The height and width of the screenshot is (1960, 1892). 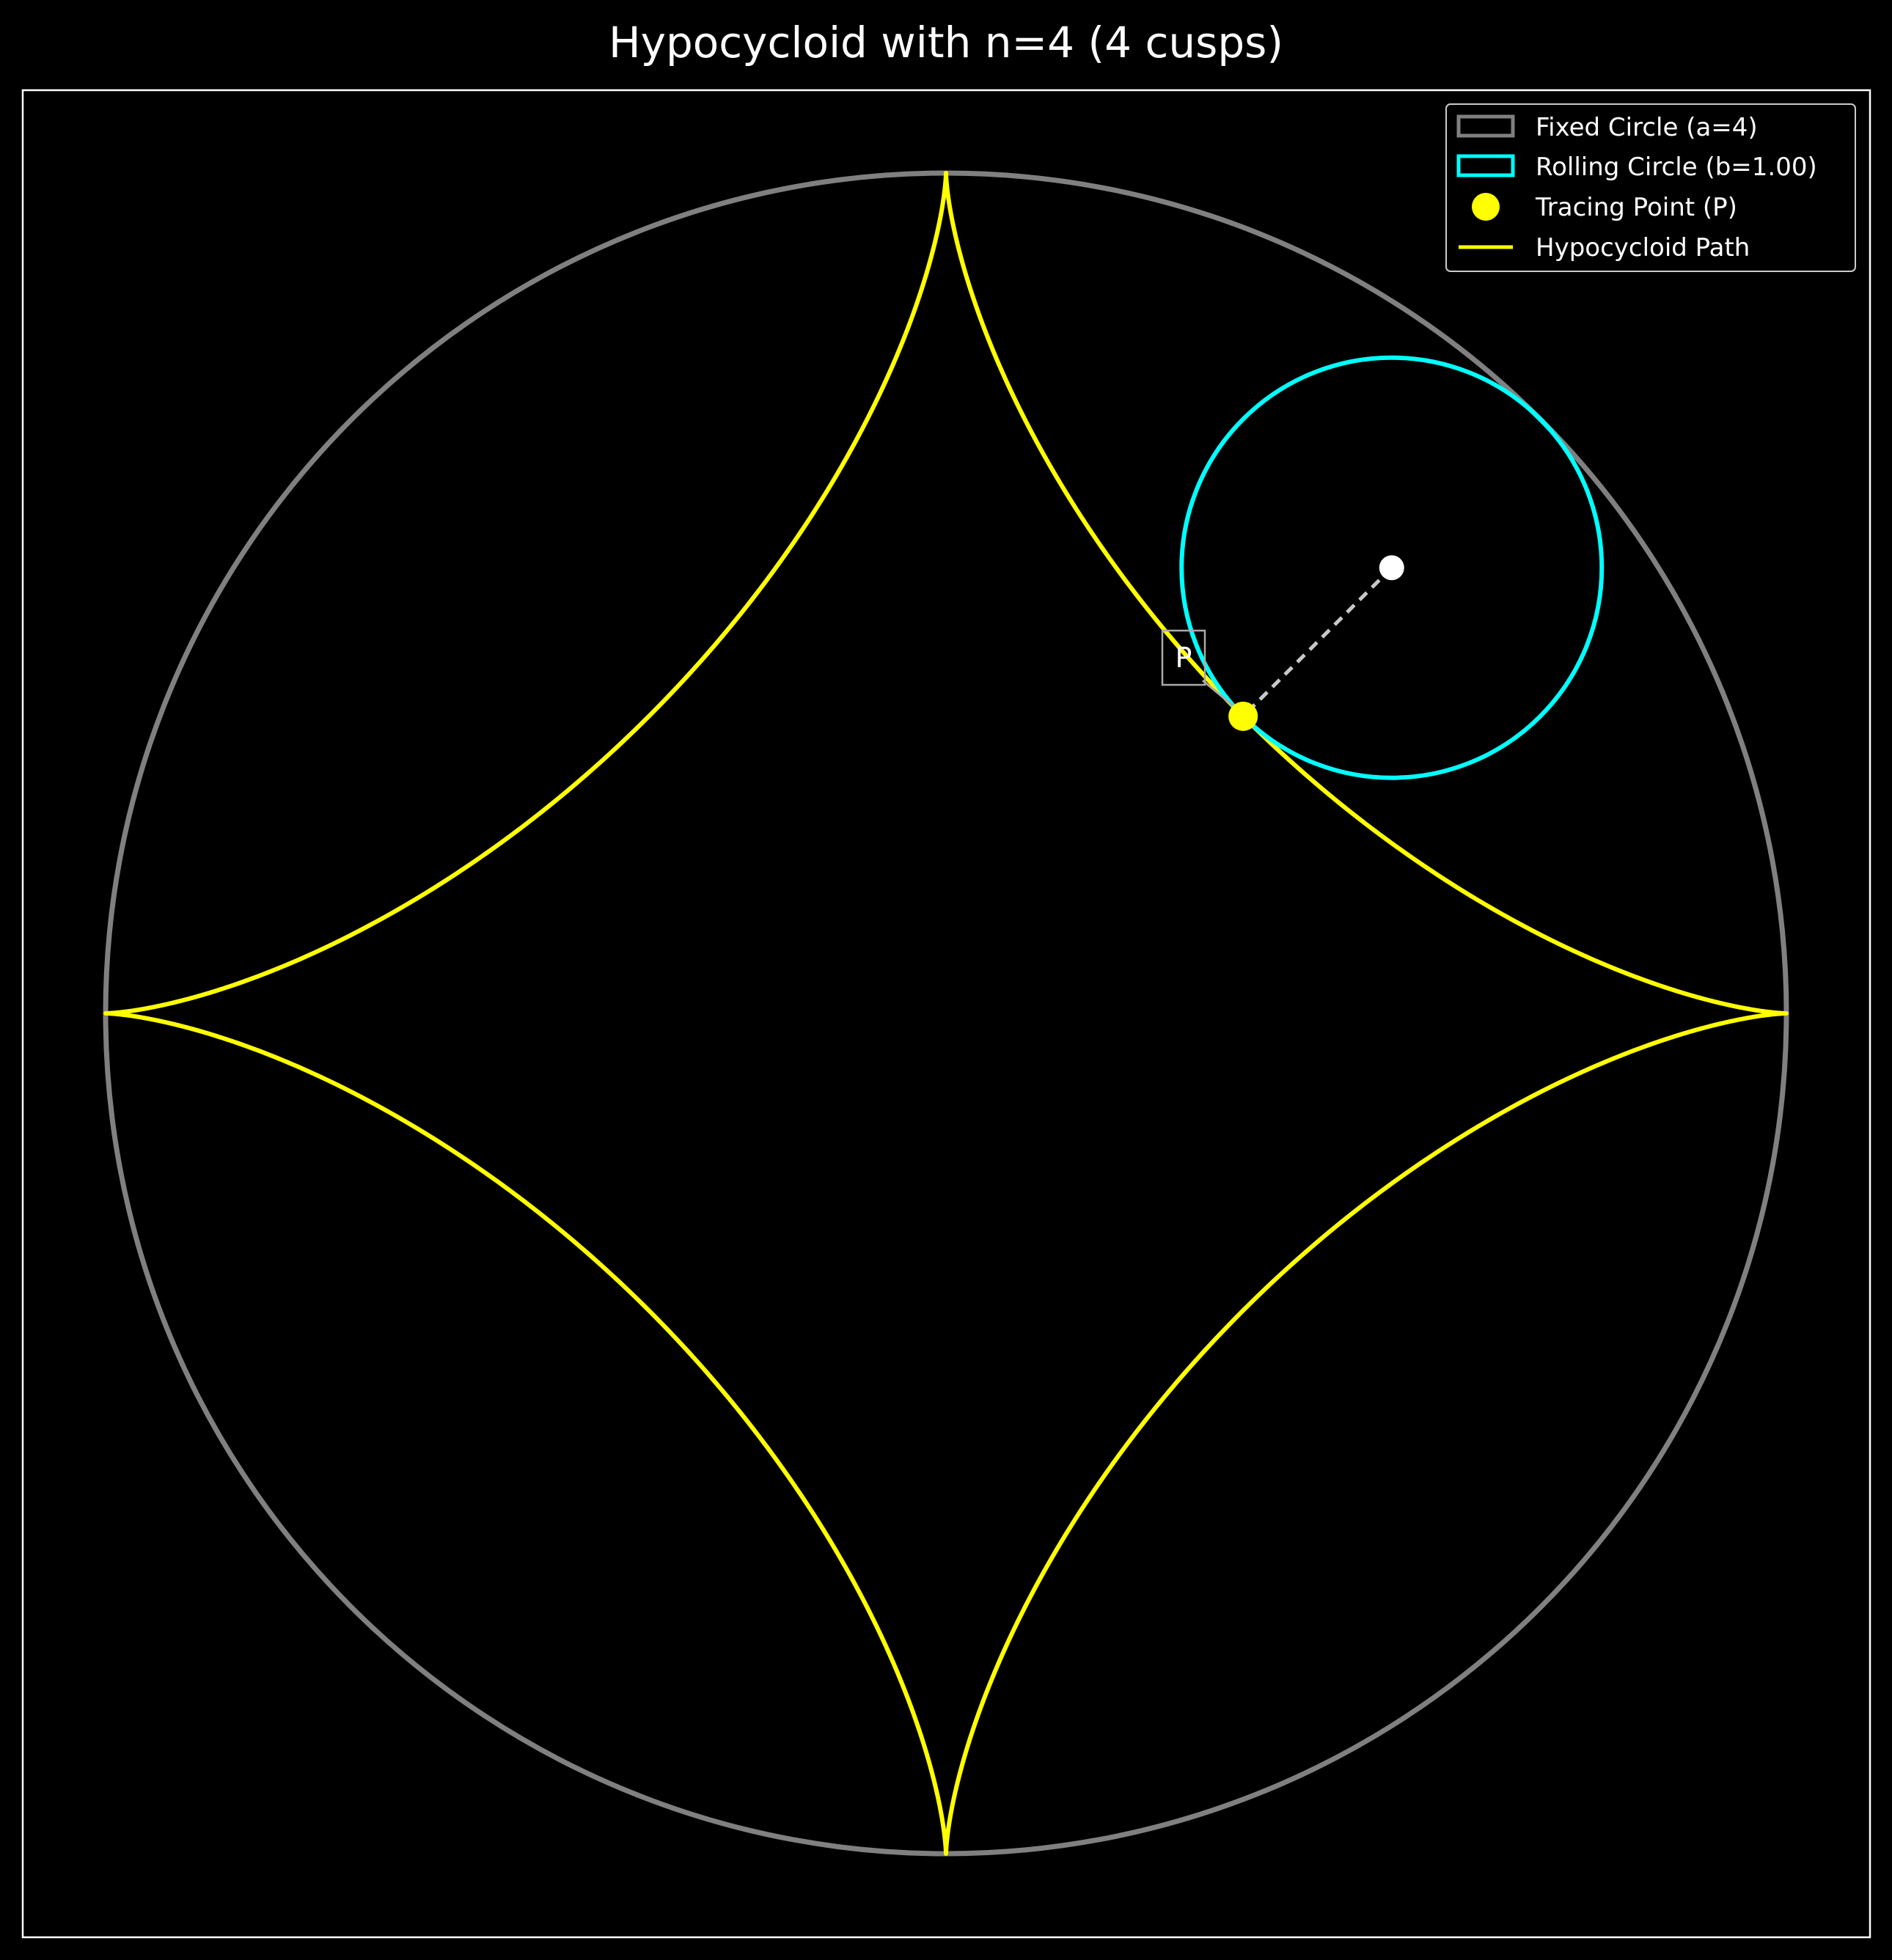 I want to click on legend-label-rolling-circle: Rolling Circle (b=1.00), so click(x=1676, y=167).